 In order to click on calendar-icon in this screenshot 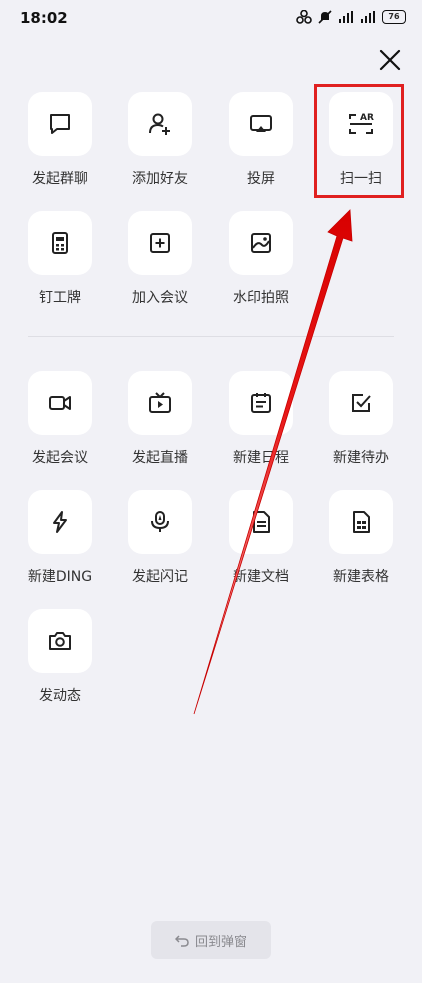, I will do `click(261, 403)`.